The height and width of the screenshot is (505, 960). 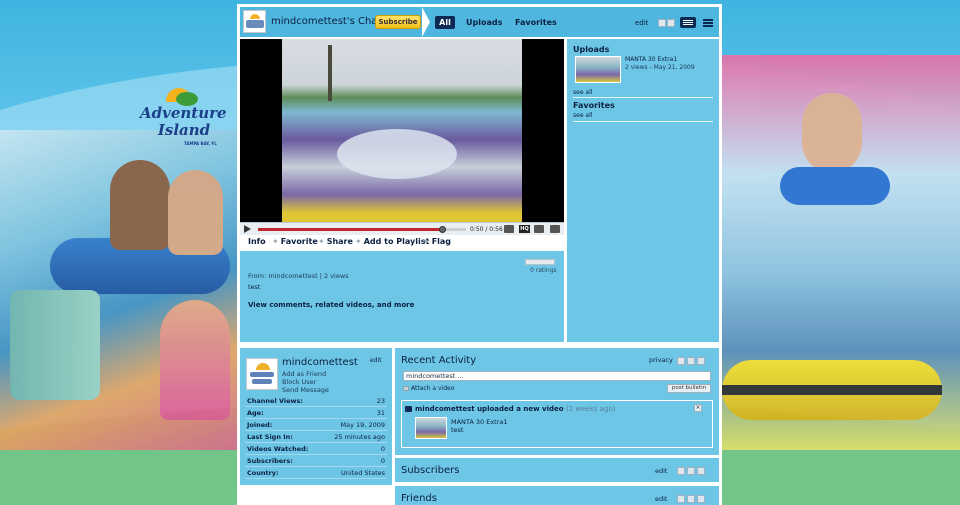 I want to click on stat-label: Country:, so click(x=263, y=473).